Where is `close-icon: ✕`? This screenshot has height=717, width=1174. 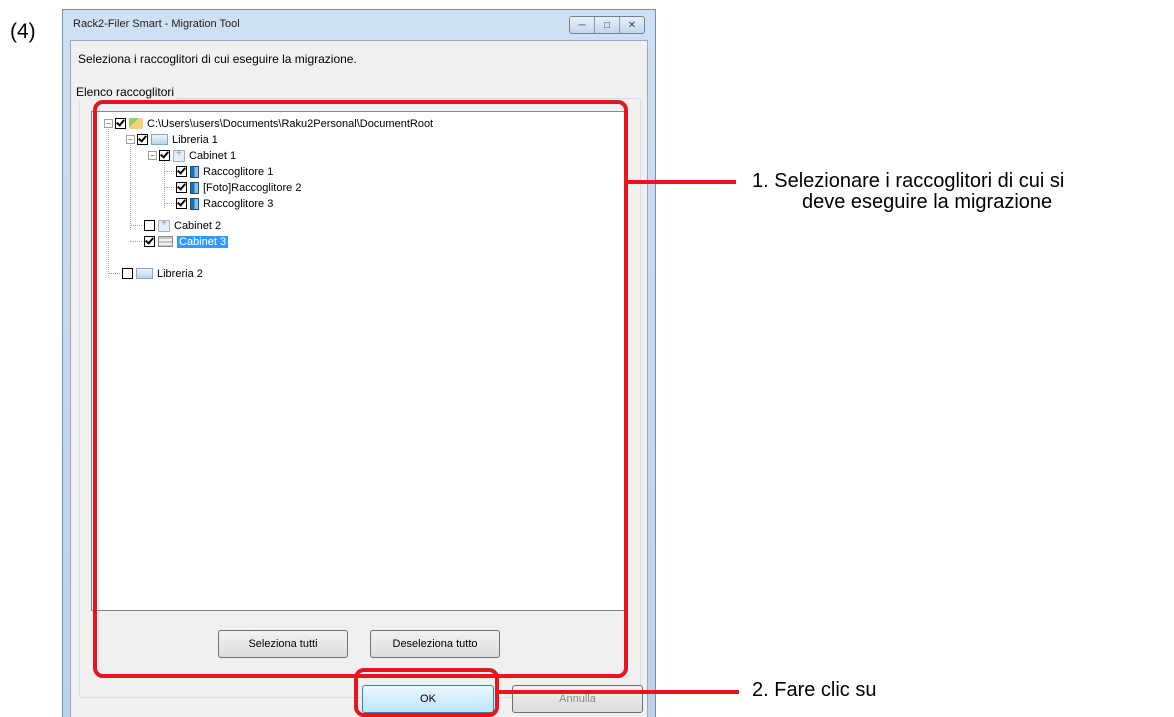 close-icon: ✕ is located at coordinates (631, 25).